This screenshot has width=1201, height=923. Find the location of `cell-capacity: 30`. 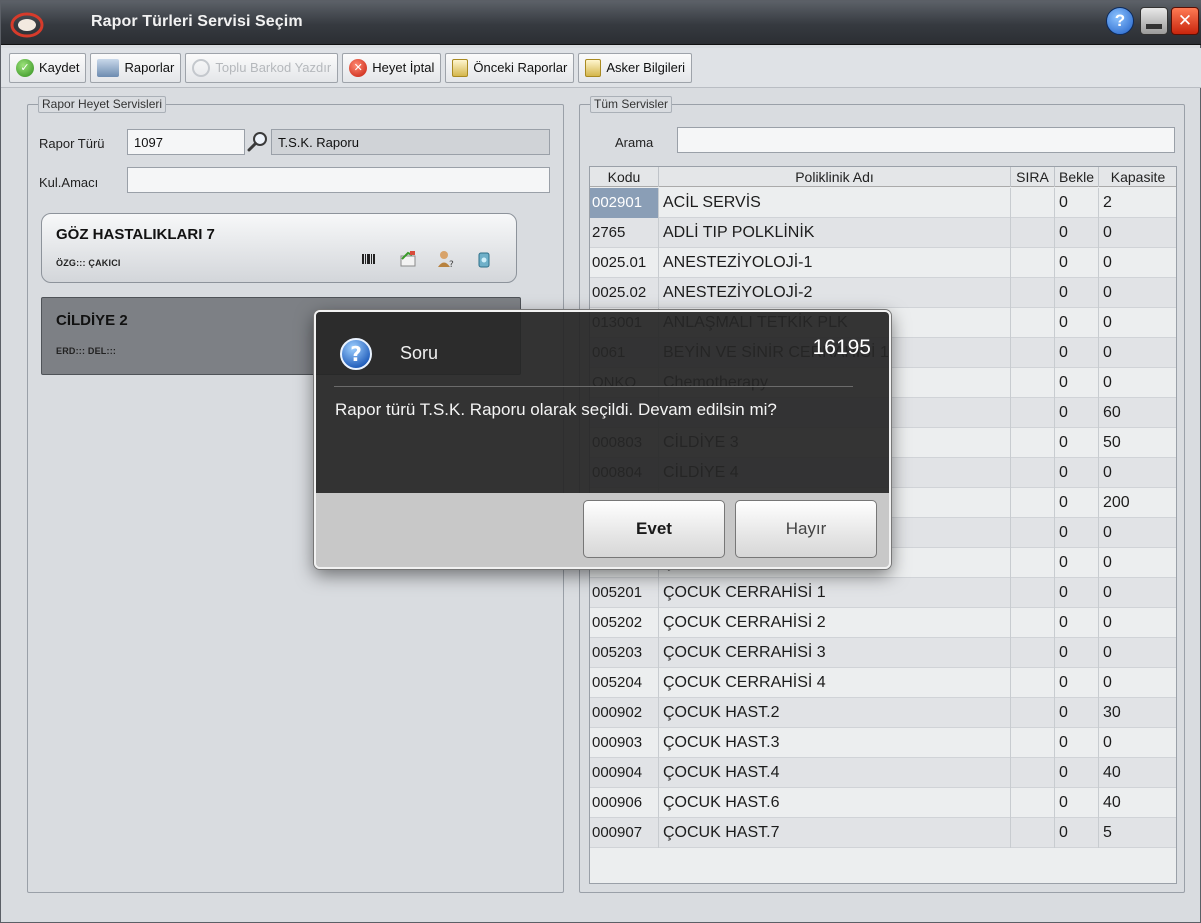

cell-capacity: 30 is located at coordinates (1137, 713).